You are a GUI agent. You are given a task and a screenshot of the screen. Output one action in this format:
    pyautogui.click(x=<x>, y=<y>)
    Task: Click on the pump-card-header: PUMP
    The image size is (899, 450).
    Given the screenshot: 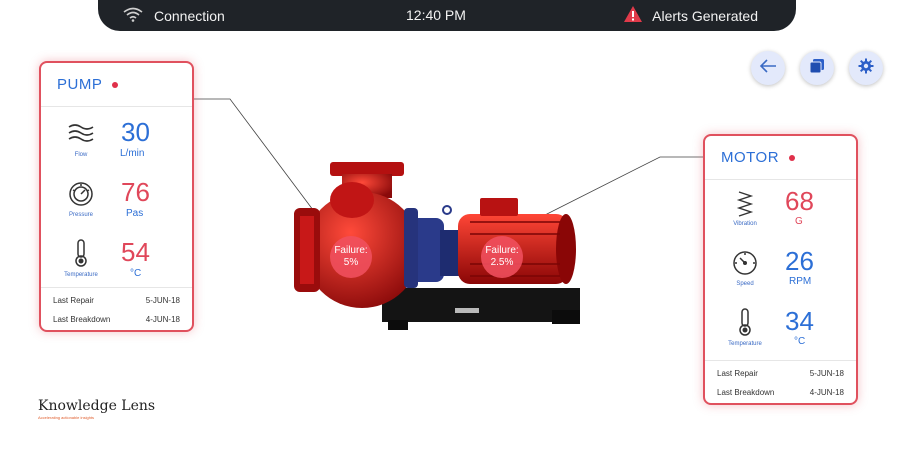 What is the action you would take?
    pyautogui.click(x=116, y=85)
    